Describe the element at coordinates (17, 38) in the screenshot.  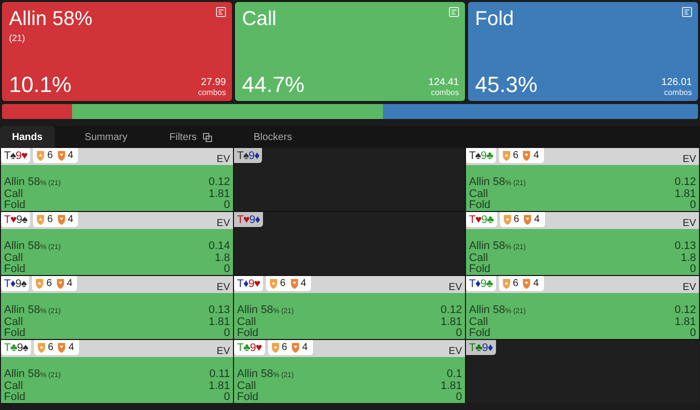
I see `action-count: (21)` at that location.